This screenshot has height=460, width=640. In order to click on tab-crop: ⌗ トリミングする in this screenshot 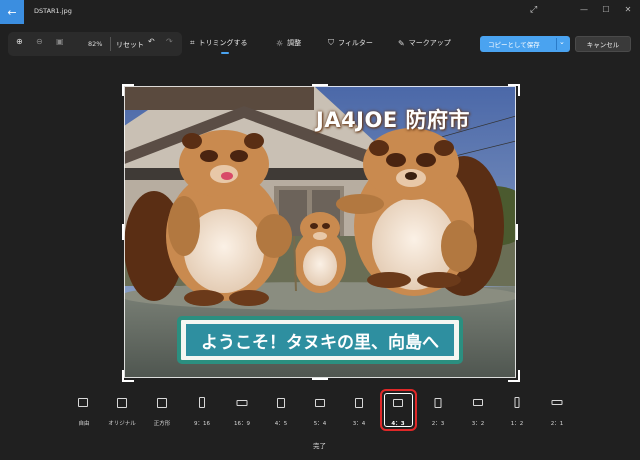, I will do `click(219, 43)`.